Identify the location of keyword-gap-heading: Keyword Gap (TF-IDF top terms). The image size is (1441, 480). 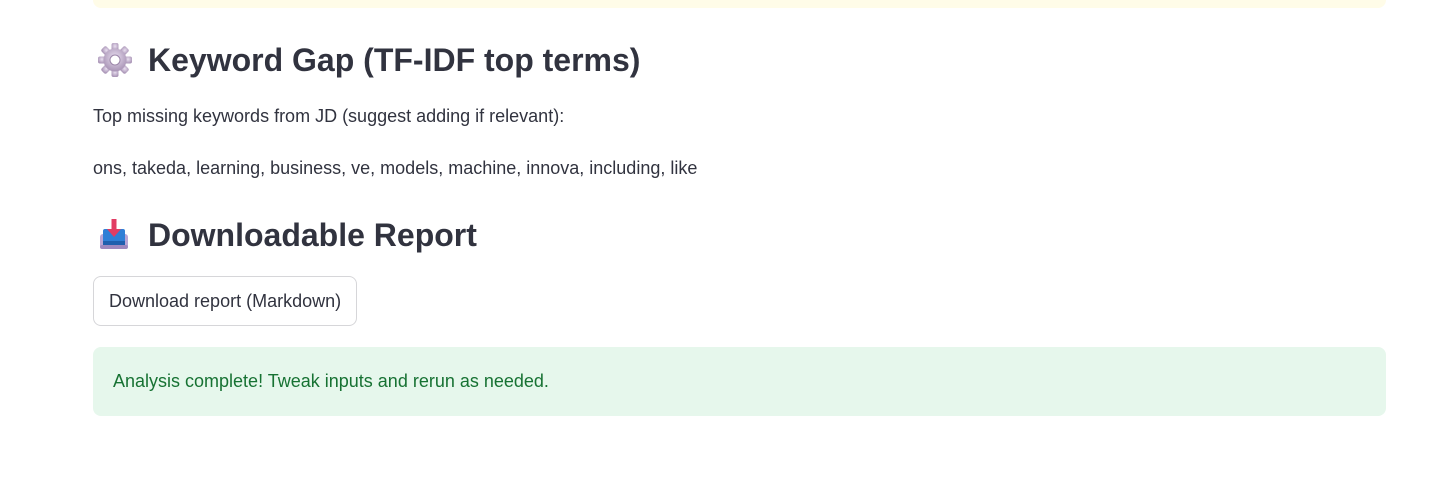
(366, 60).